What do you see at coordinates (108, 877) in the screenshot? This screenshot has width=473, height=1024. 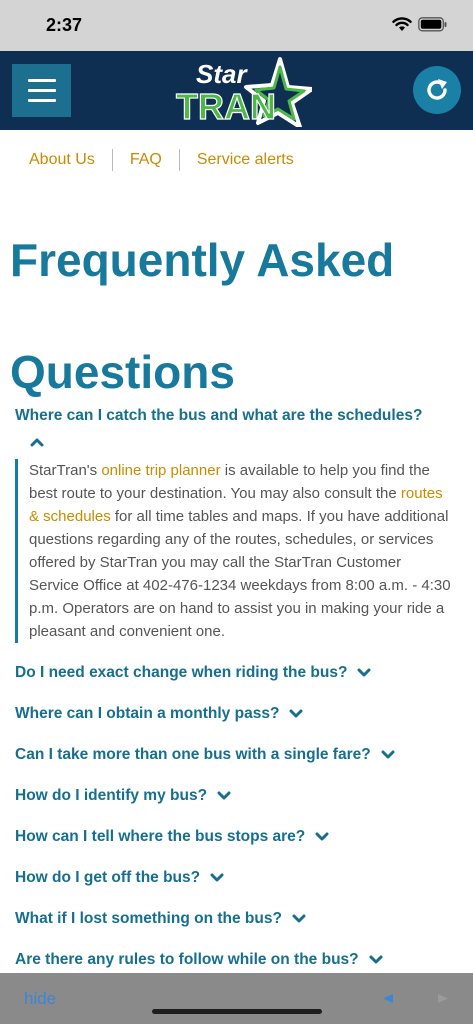 I see `faq-question-text: How do I get off the bus?` at bounding box center [108, 877].